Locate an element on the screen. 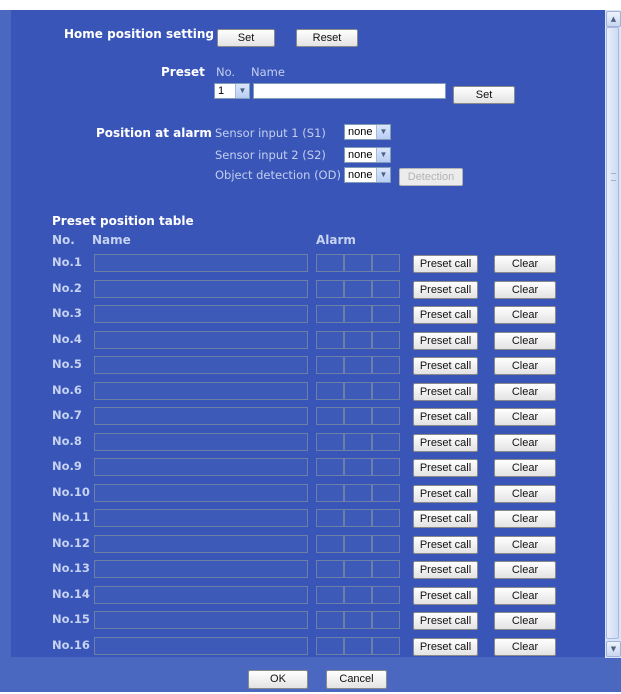 The height and width of the screenshot is (694, 621). preset-set-button: Set is located at coordinates (484, 95).